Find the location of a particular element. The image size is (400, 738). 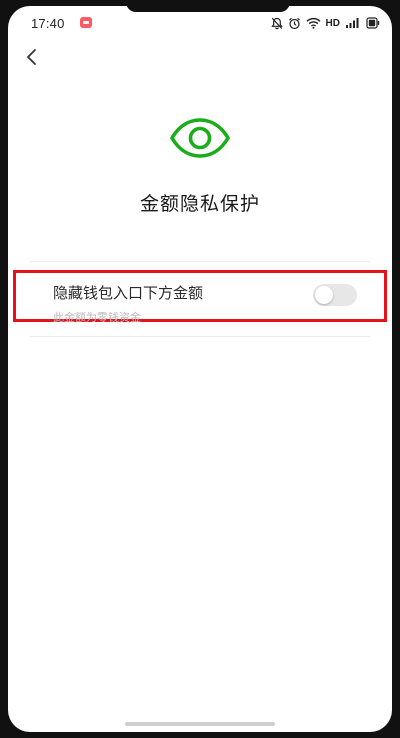

hide-amount-setting-row: 隐藏钱包入口下方金额 此金额为零钱资金 is located at coordinates (200, 297).